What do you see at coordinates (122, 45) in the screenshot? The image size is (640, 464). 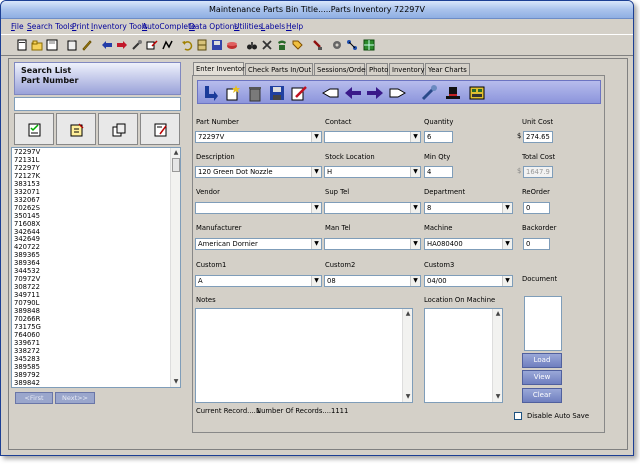 I see `forward-arrow-icon` at bounding box center [122, 45].